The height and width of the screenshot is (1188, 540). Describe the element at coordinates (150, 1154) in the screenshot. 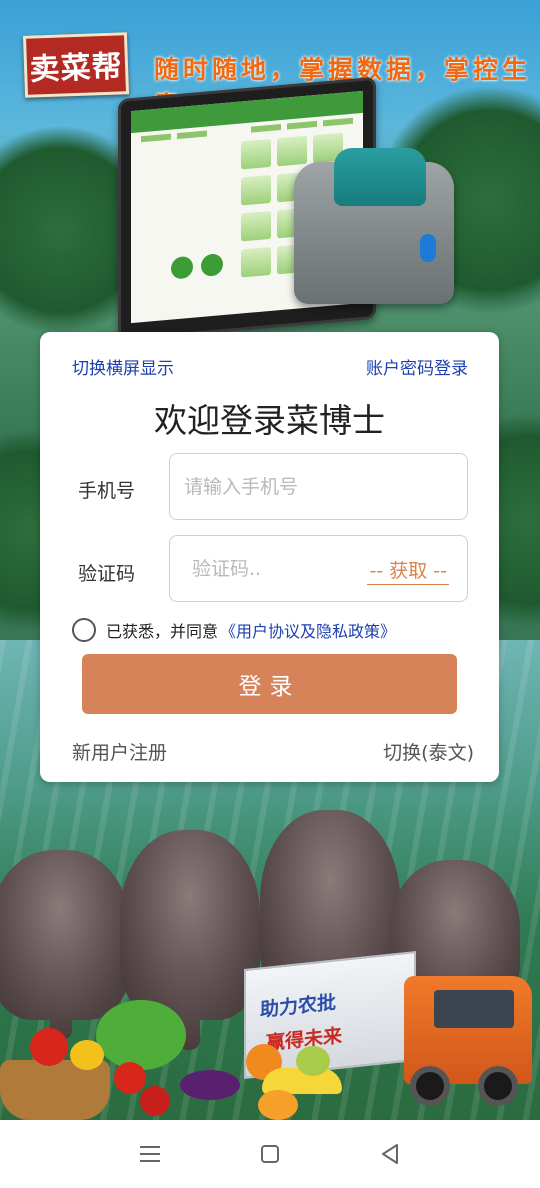

I see `menu-icon` at that location.